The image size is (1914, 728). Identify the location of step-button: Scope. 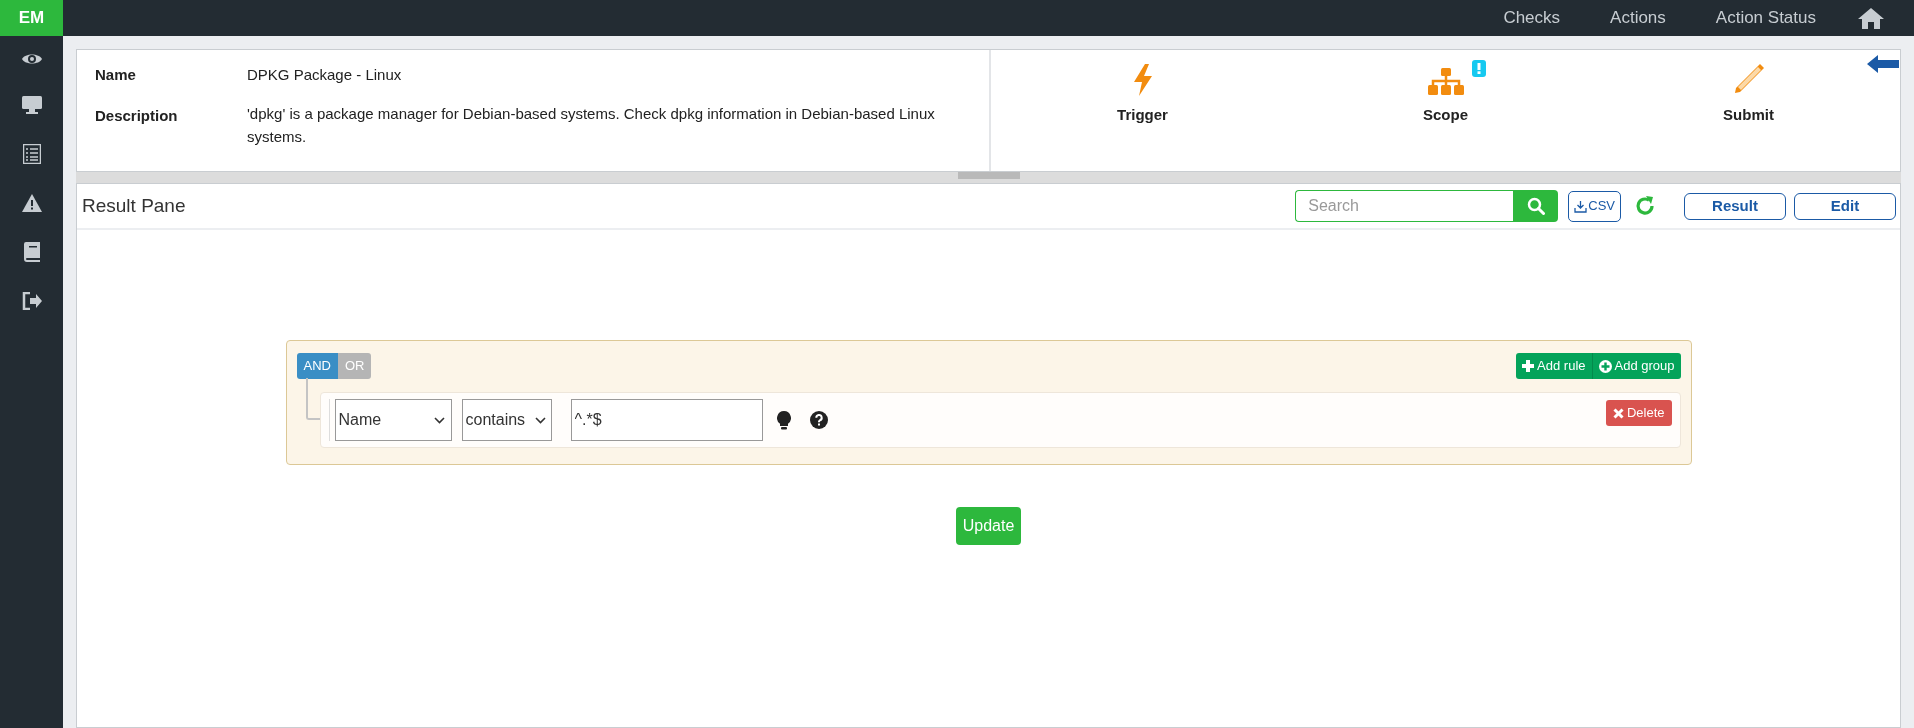
(1445, 110).